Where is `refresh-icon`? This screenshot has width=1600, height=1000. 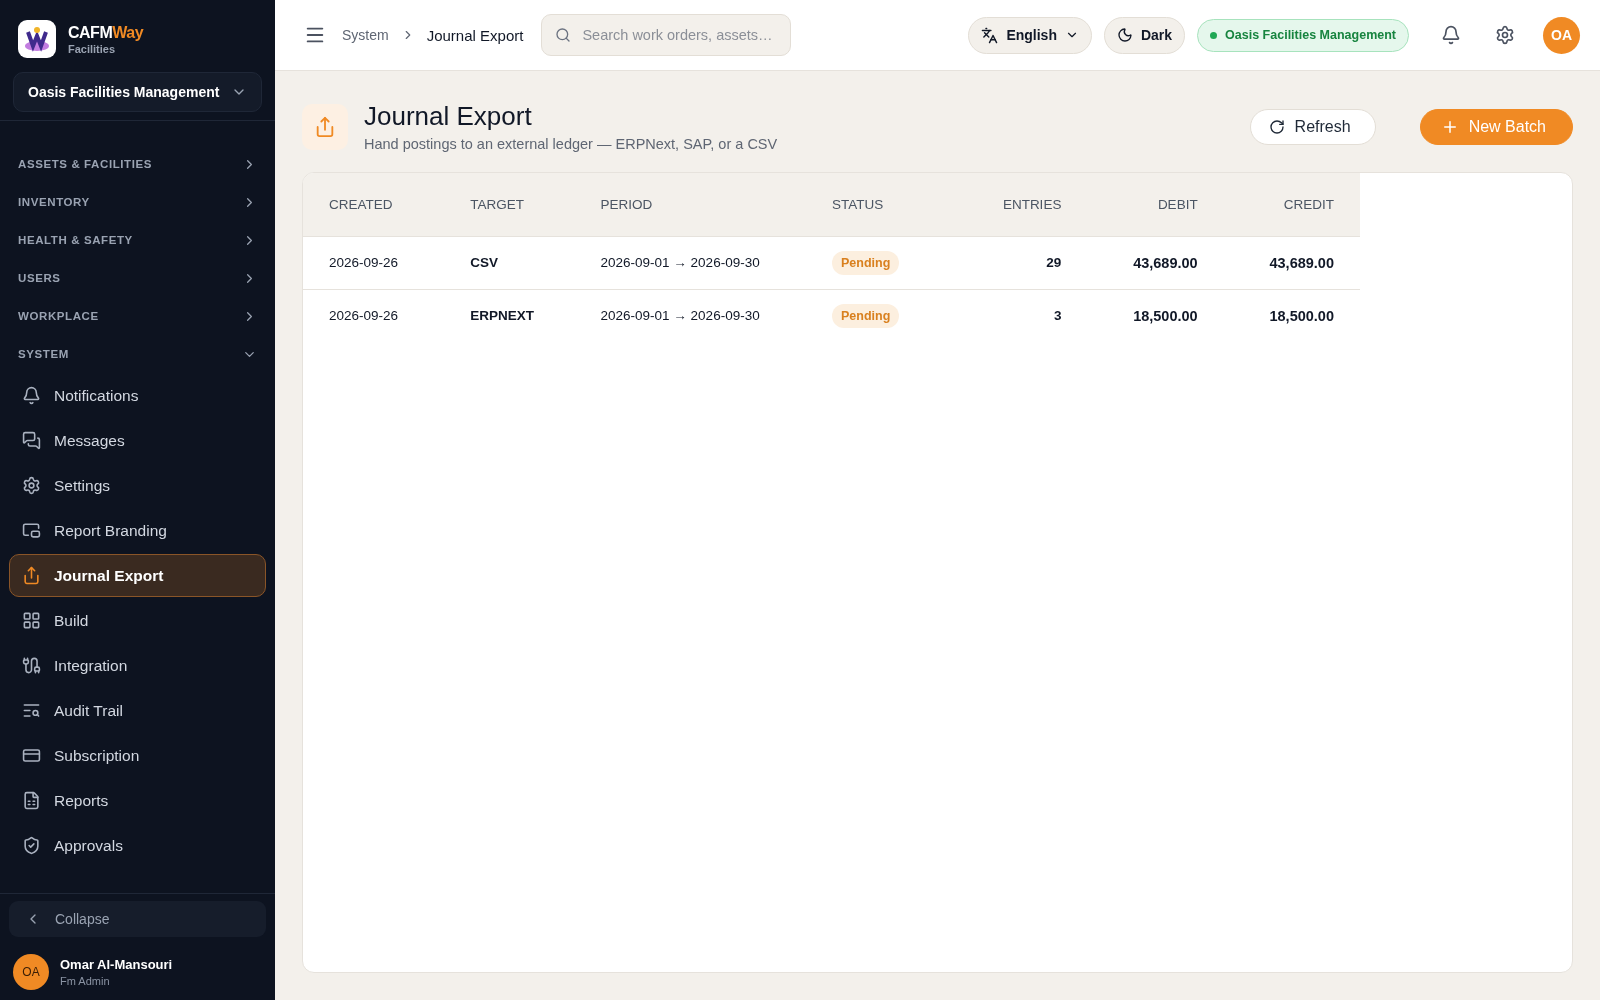 refresh-icon is located at coordinates (1276, 126).